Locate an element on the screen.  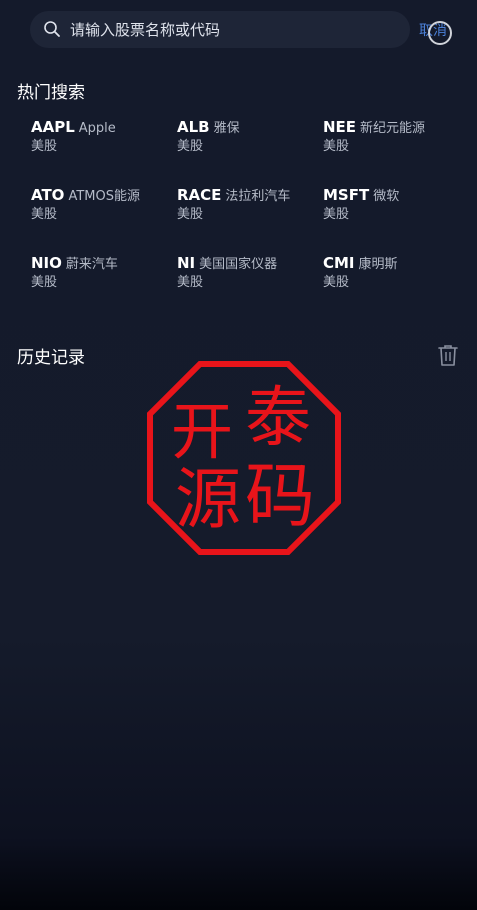
stock-name: 微软 is located at coordinates (386, 196).